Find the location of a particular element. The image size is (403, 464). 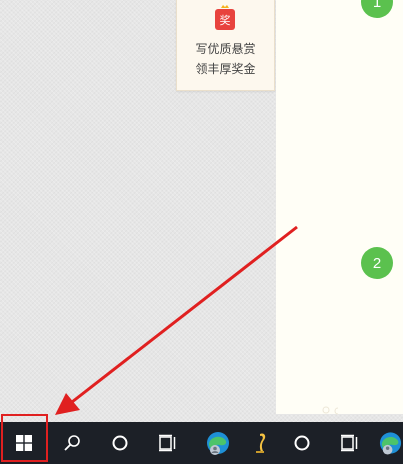

pen-app-button is located at coordinates (262, 443).